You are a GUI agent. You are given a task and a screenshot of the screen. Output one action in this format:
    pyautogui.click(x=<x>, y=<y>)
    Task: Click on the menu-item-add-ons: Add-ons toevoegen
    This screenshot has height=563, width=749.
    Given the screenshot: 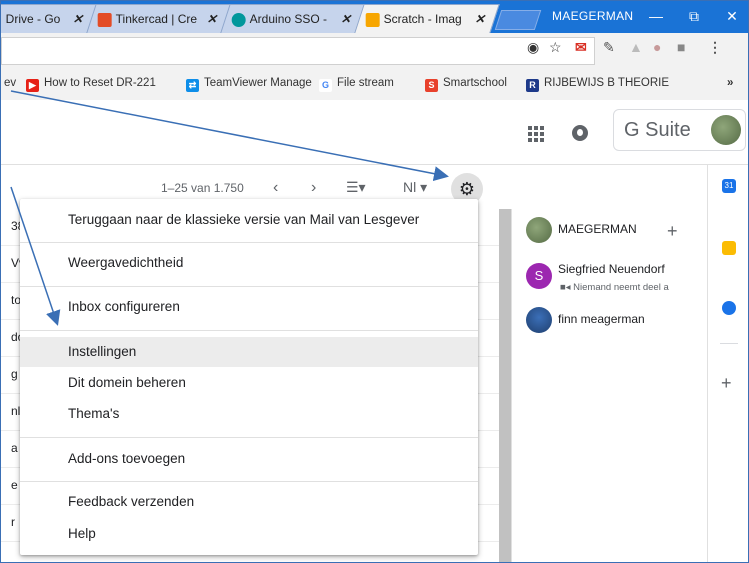 What is the action you would take?
    pyautogui.click(x=249, y=459)
    